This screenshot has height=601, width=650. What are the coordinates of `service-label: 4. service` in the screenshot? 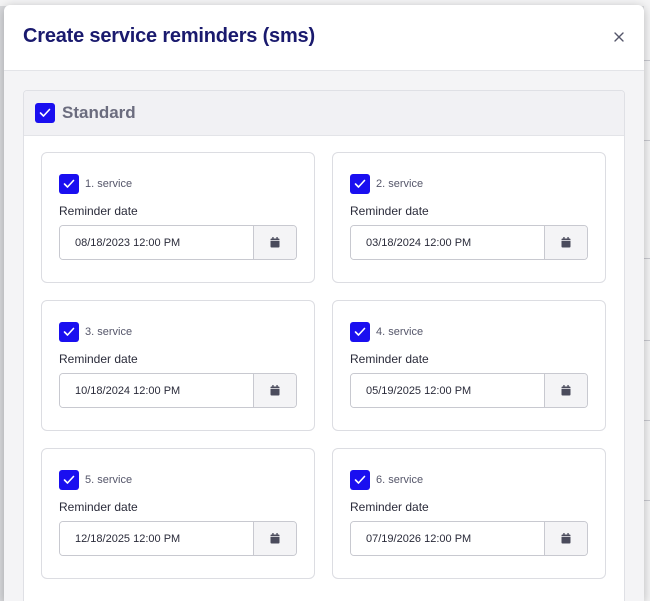 It's located at (400, 332).